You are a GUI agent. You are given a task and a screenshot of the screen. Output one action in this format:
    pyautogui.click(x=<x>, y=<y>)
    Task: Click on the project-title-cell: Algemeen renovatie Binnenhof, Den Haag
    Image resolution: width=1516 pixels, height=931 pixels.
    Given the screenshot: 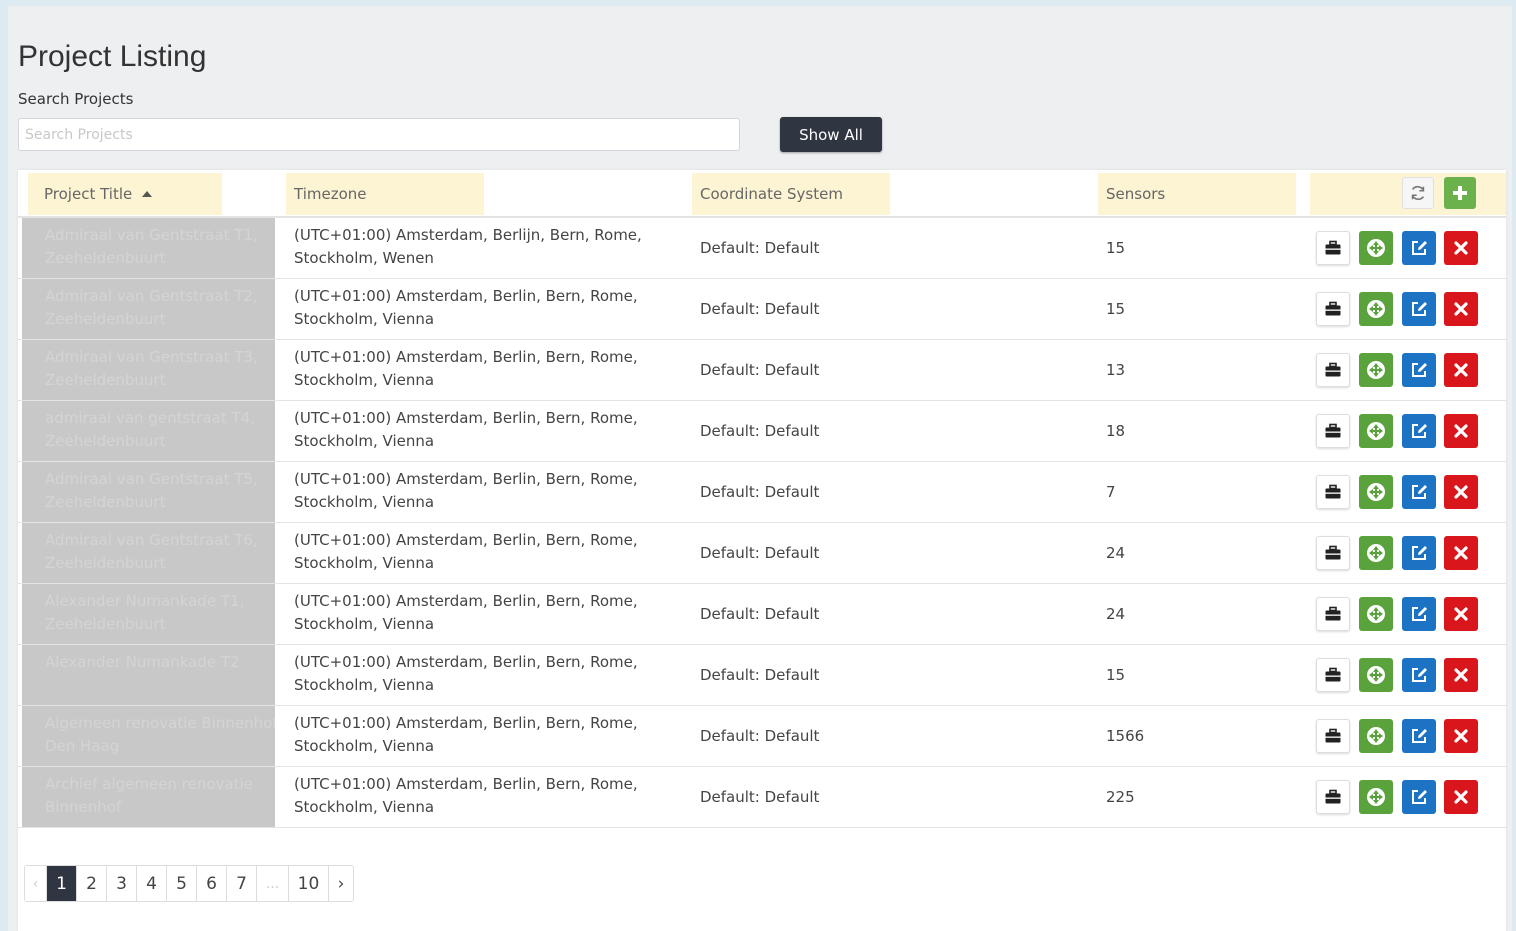 What is the action you would take?
    pyautogui.click(x=148, y=736)
    